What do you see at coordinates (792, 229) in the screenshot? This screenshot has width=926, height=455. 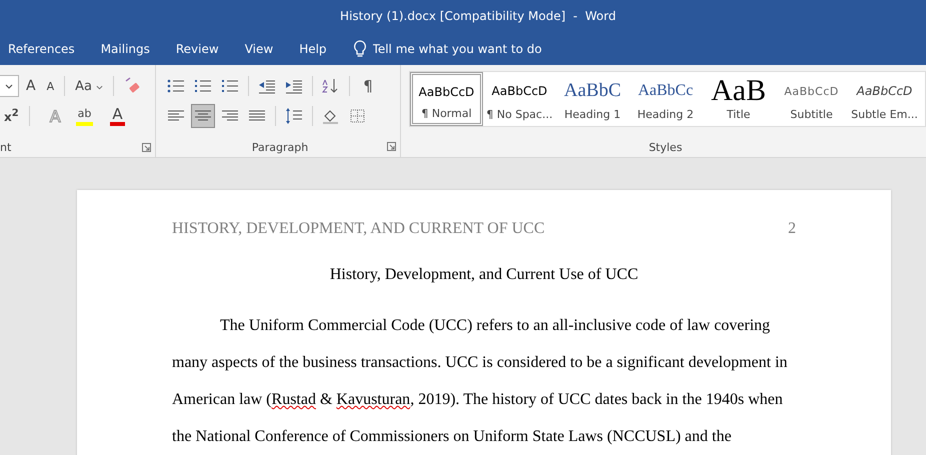 I see `page-number: 2` at bounding box center [792, 229].